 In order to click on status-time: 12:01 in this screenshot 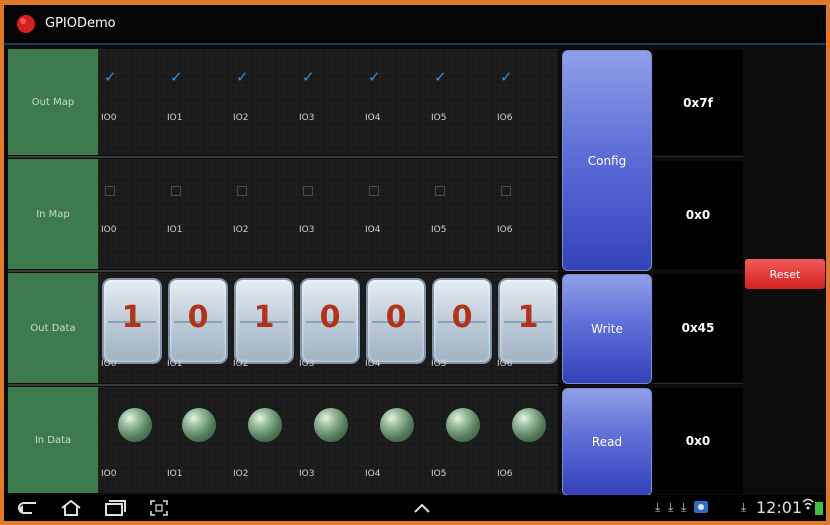, I will do `click(779, 507)`.